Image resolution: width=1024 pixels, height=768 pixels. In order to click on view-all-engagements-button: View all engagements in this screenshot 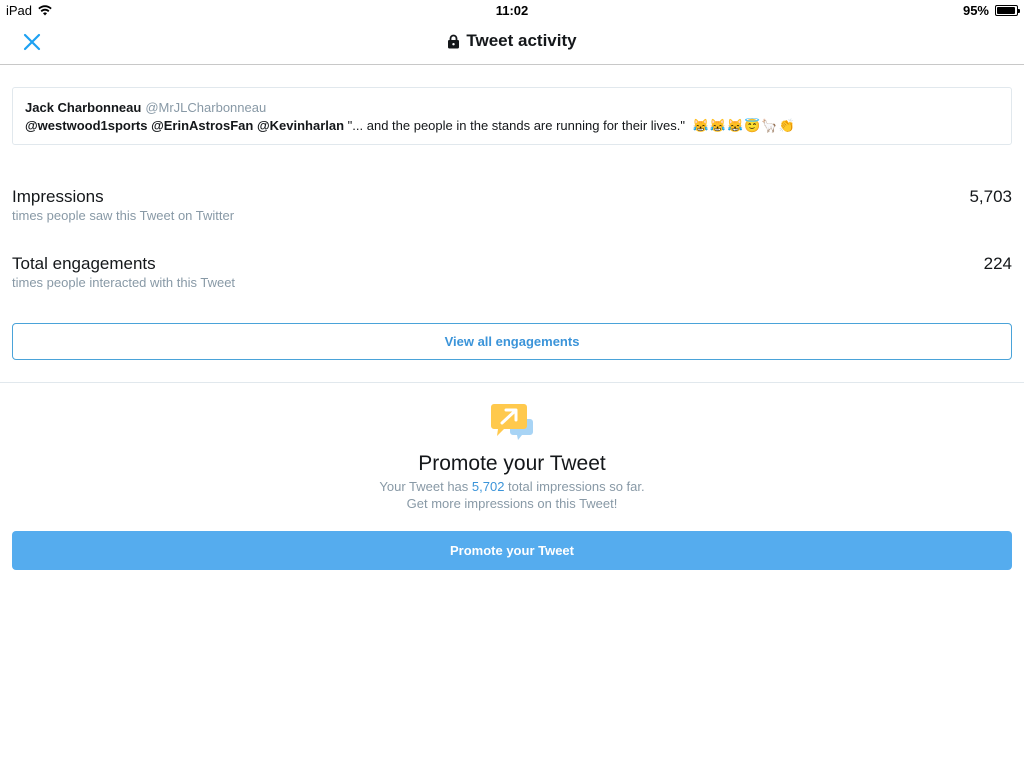, I will do `click(512, 341)`.